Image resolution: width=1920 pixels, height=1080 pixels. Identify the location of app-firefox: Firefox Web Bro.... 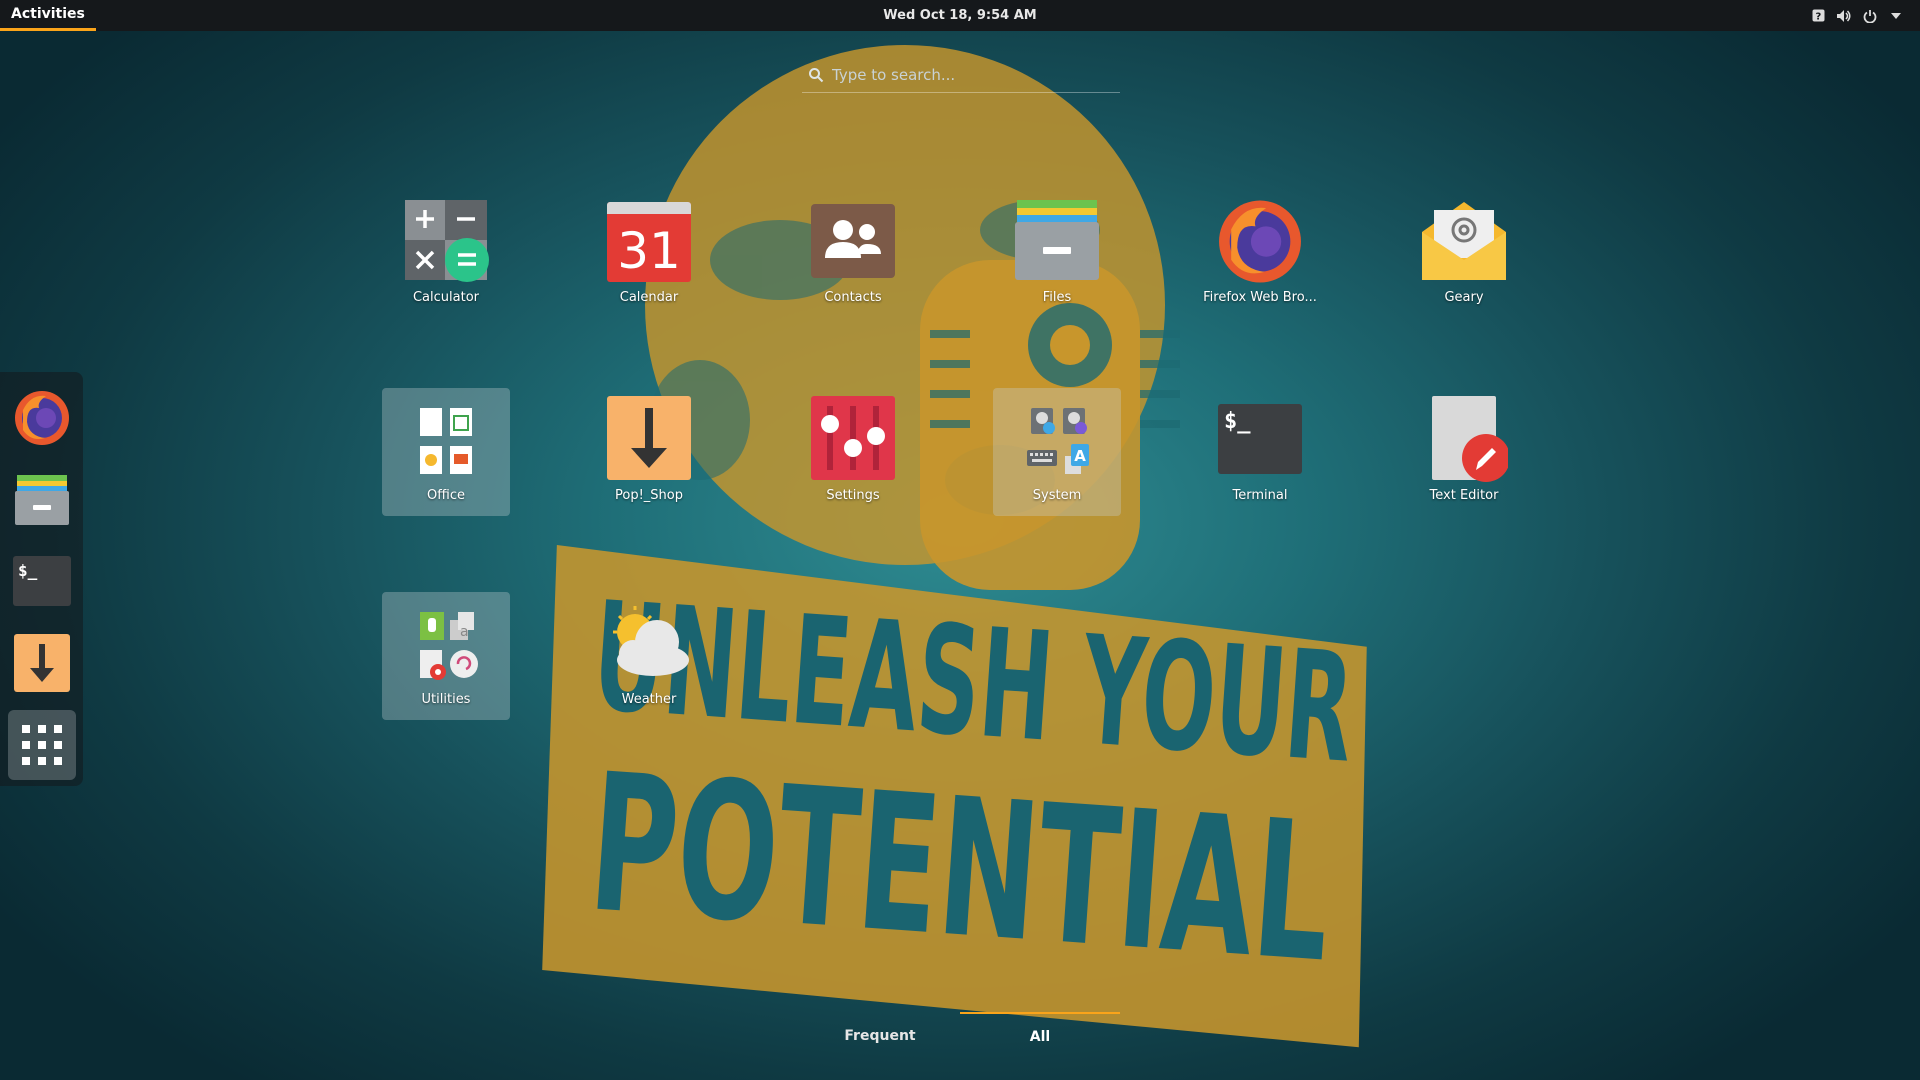
(1260, 254).